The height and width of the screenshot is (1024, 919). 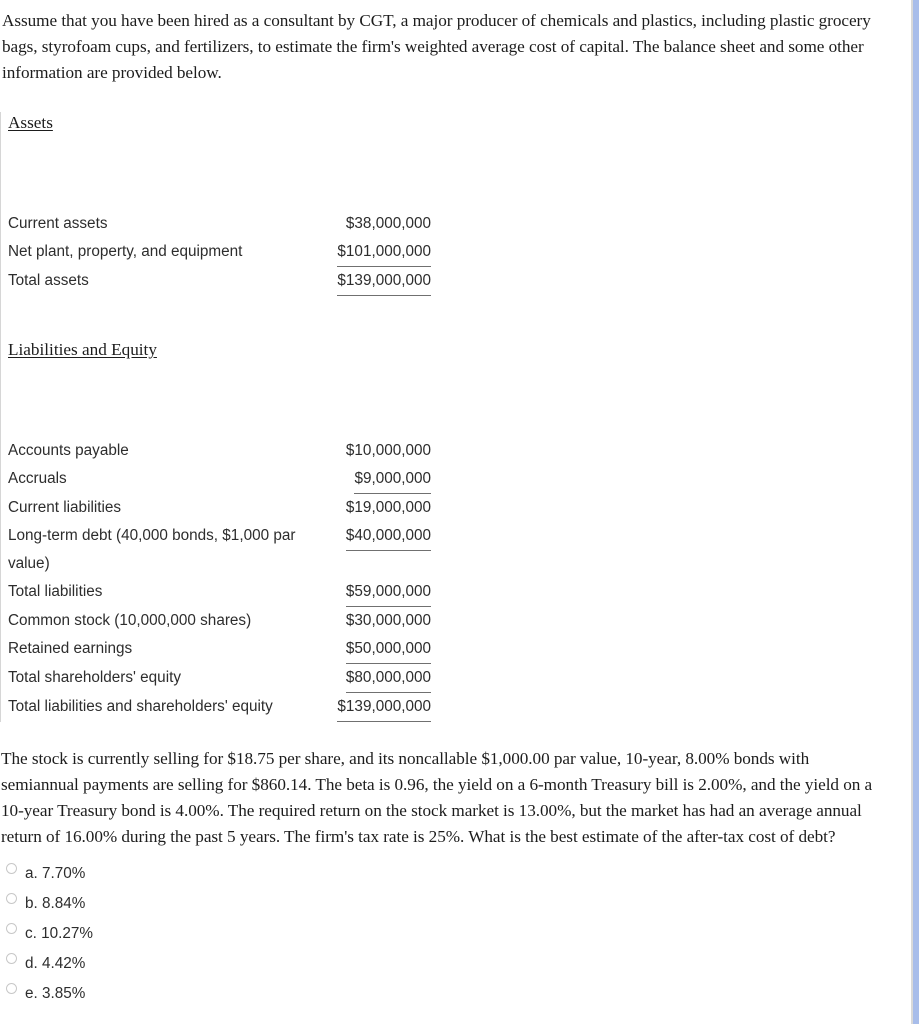 I want to click on row-label: Total shareholders' equity, so click(x=94, y=677).